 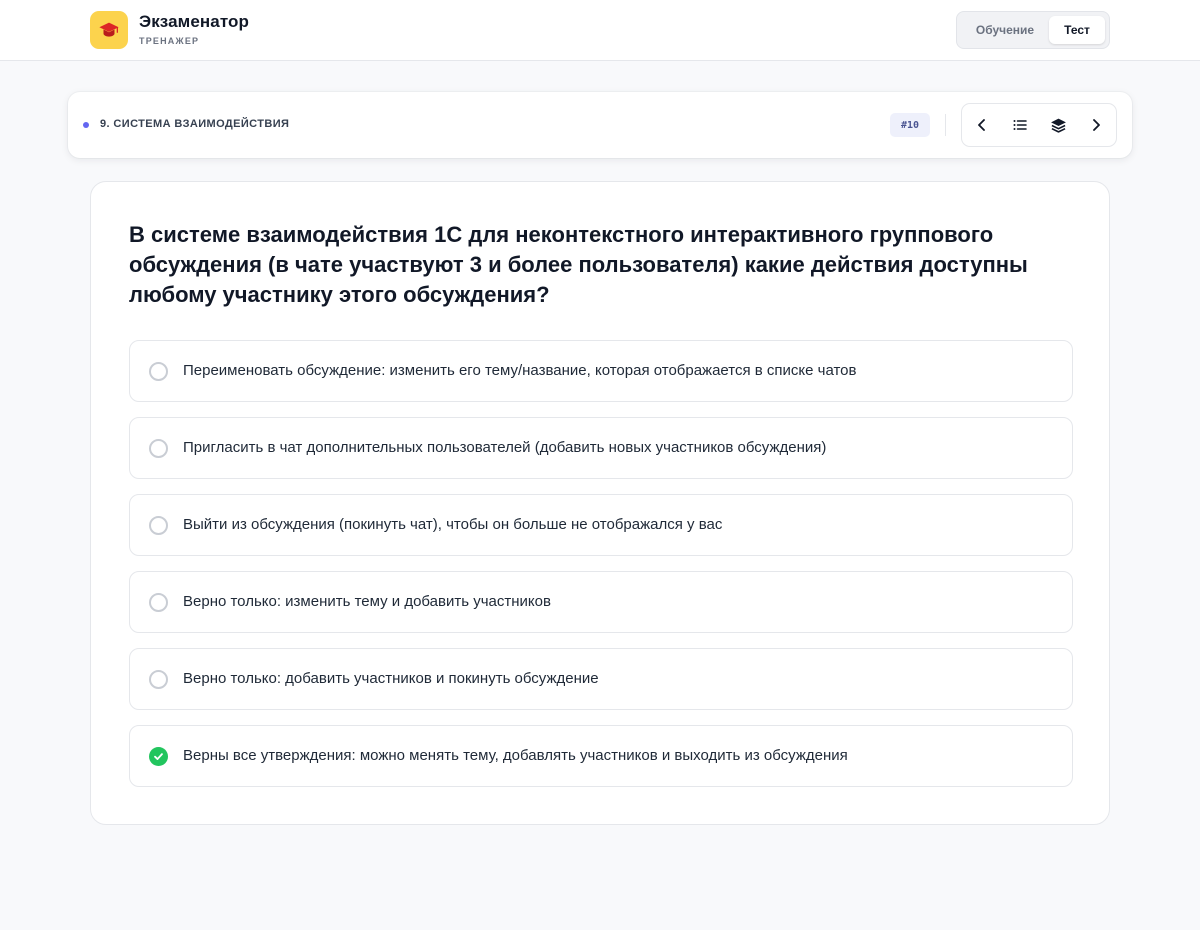 I want to click on check-icon, so click(x=158, y=756).